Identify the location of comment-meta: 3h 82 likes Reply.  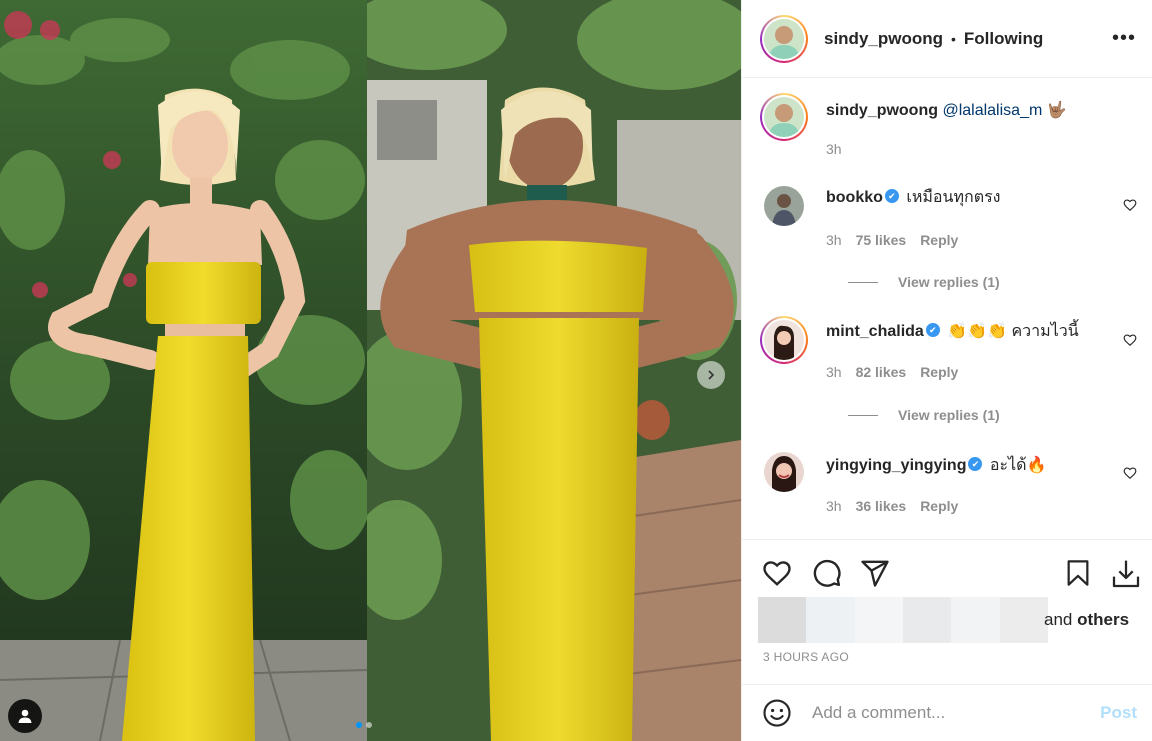
(892, 372).